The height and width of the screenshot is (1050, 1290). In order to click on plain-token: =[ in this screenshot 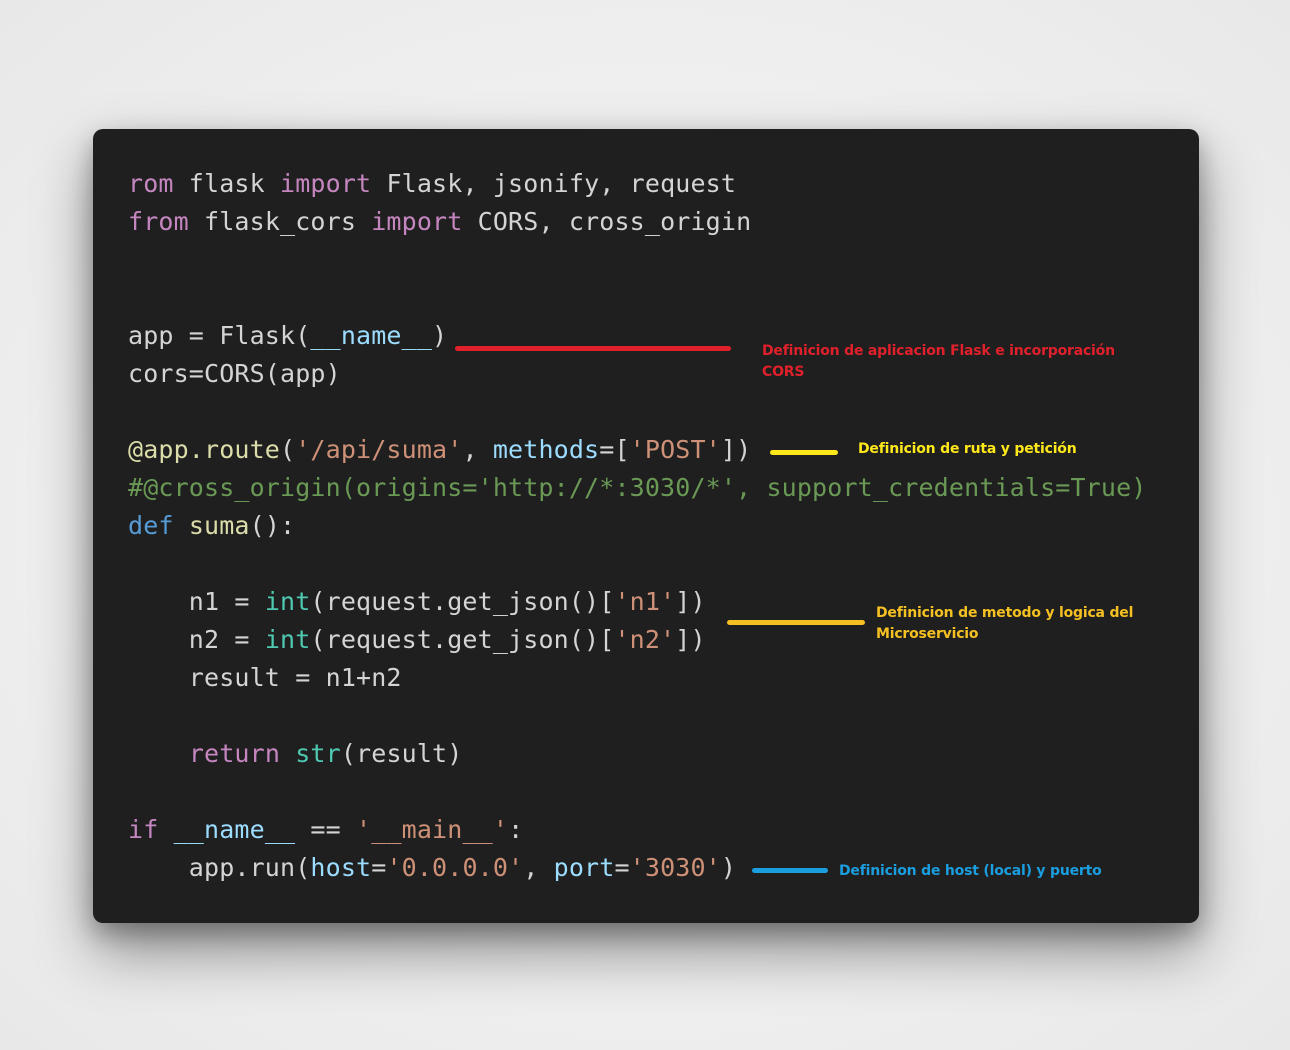, I will do `click(614, 449)`.